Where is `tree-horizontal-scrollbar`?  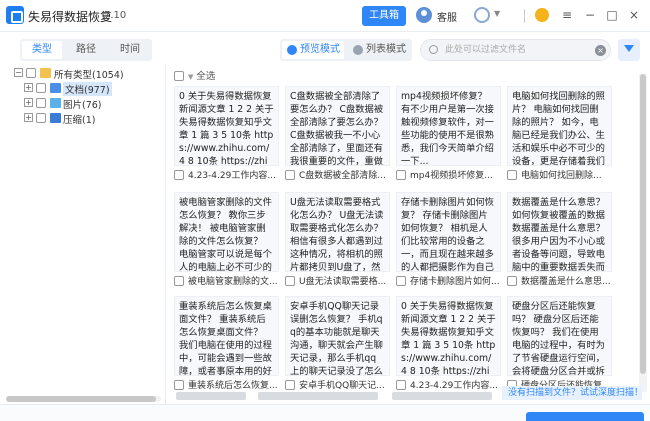 tree-horizontal-scrollbar is located at coordinates (83, 399).